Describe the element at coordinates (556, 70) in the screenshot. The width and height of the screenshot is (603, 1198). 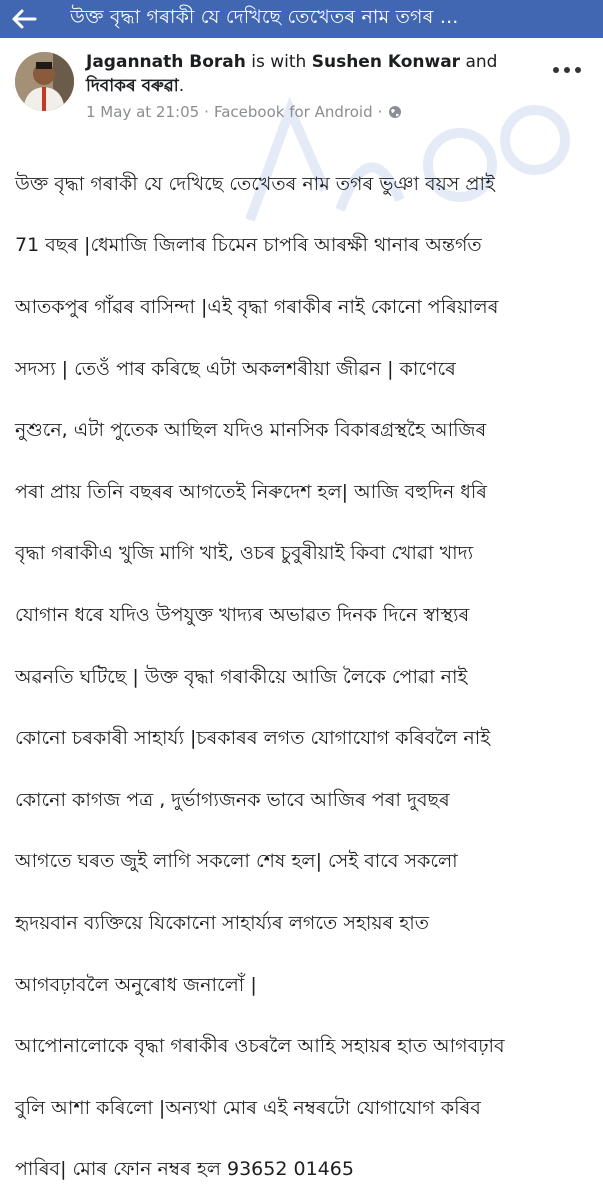
I see `more-dots-icon` at that location.